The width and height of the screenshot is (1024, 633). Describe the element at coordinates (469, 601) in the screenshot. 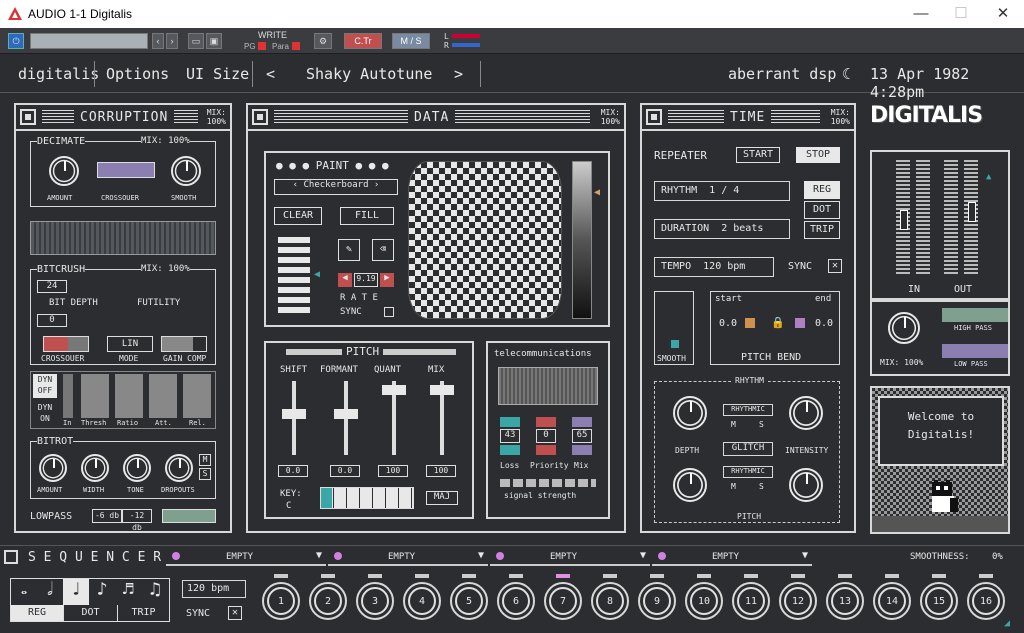

I see `step-knob: 5` at that location.